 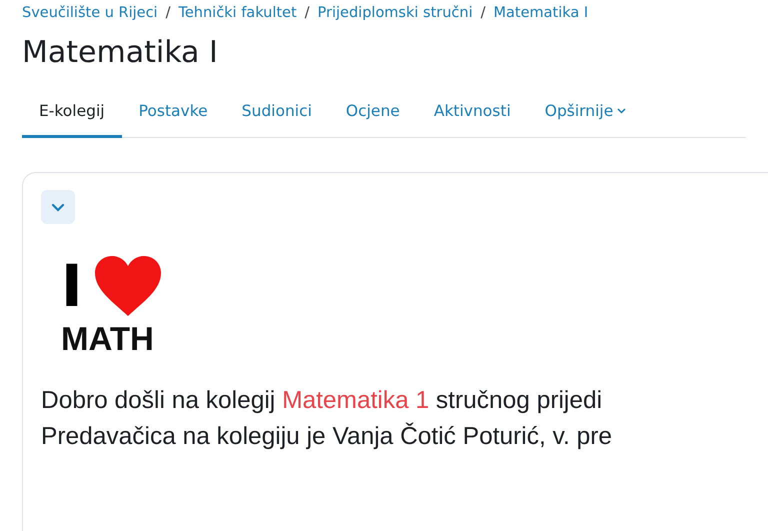 I want to click on collapse-button, so click(x=58, y=207).